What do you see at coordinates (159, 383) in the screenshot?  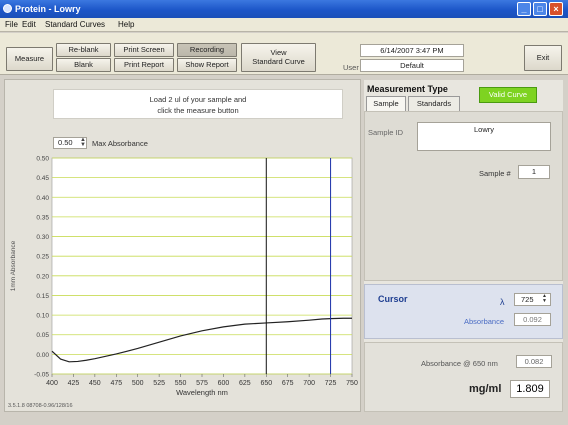 I see `x-tick-label: 525` at bounding box center [159, 383].